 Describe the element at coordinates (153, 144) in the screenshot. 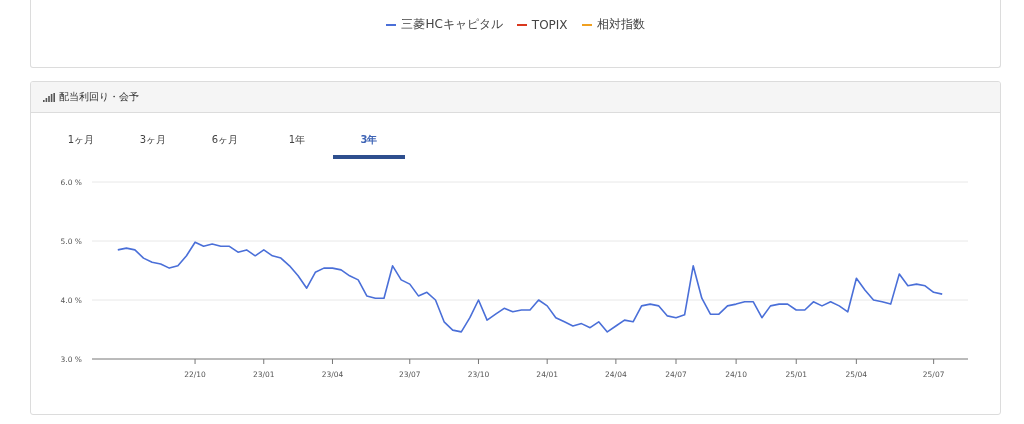

I see `period-tab: 3ヶ月` at that location.